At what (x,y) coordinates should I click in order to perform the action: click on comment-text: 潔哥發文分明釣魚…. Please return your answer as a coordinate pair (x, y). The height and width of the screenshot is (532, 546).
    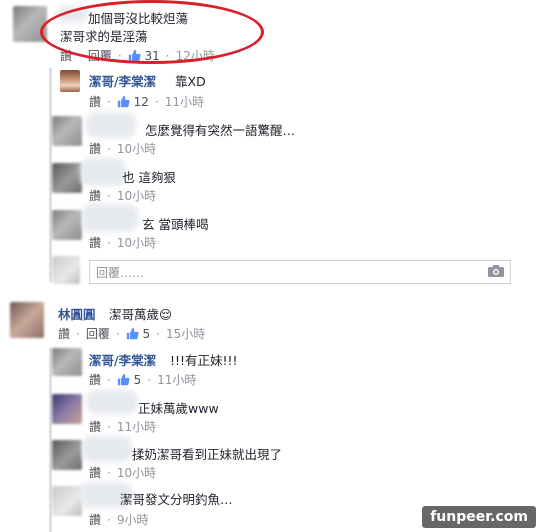
    Looking at the image, I should click on (176, 499).